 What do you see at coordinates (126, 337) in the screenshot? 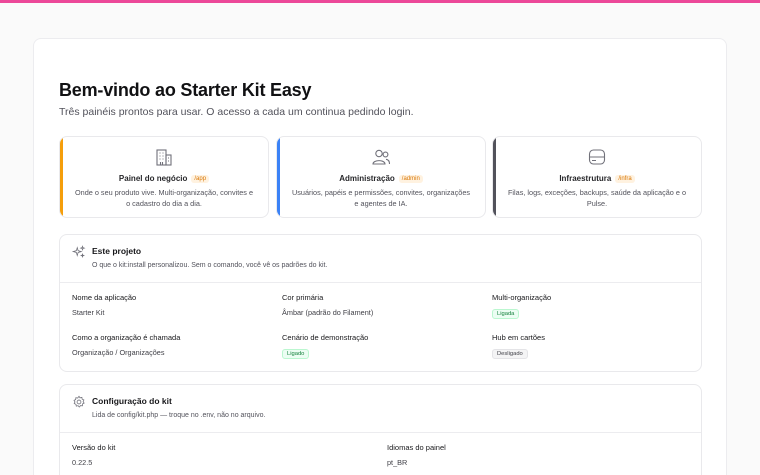
I see `field-label: Como a organização é chamada` at bounding box center [126, 337].